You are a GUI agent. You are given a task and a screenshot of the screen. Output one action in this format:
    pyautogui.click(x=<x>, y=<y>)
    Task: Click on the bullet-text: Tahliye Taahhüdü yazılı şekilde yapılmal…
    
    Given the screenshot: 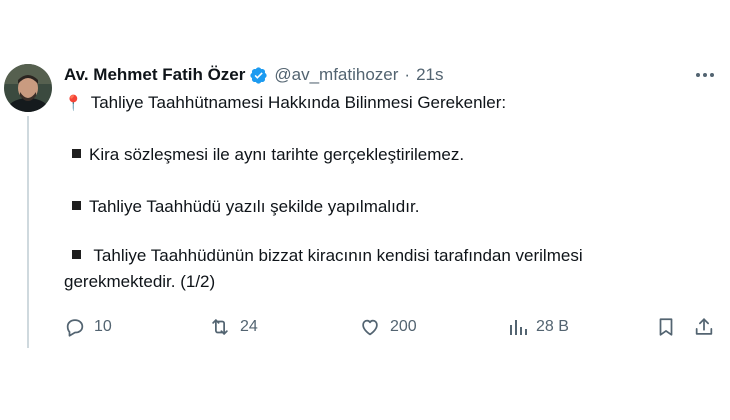 What is the action you would take?
    pyautogui.click(x=254, y=206)
    